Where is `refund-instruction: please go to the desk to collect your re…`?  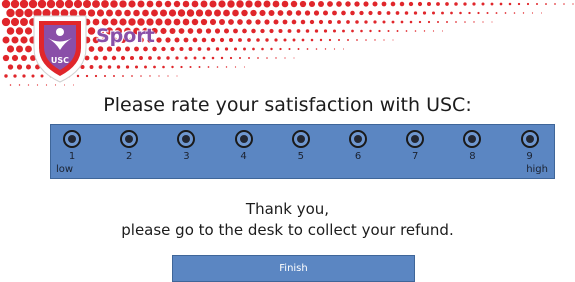
refund-instruction: please go to the desk to collect your re… is located at coordinates (287, 230).